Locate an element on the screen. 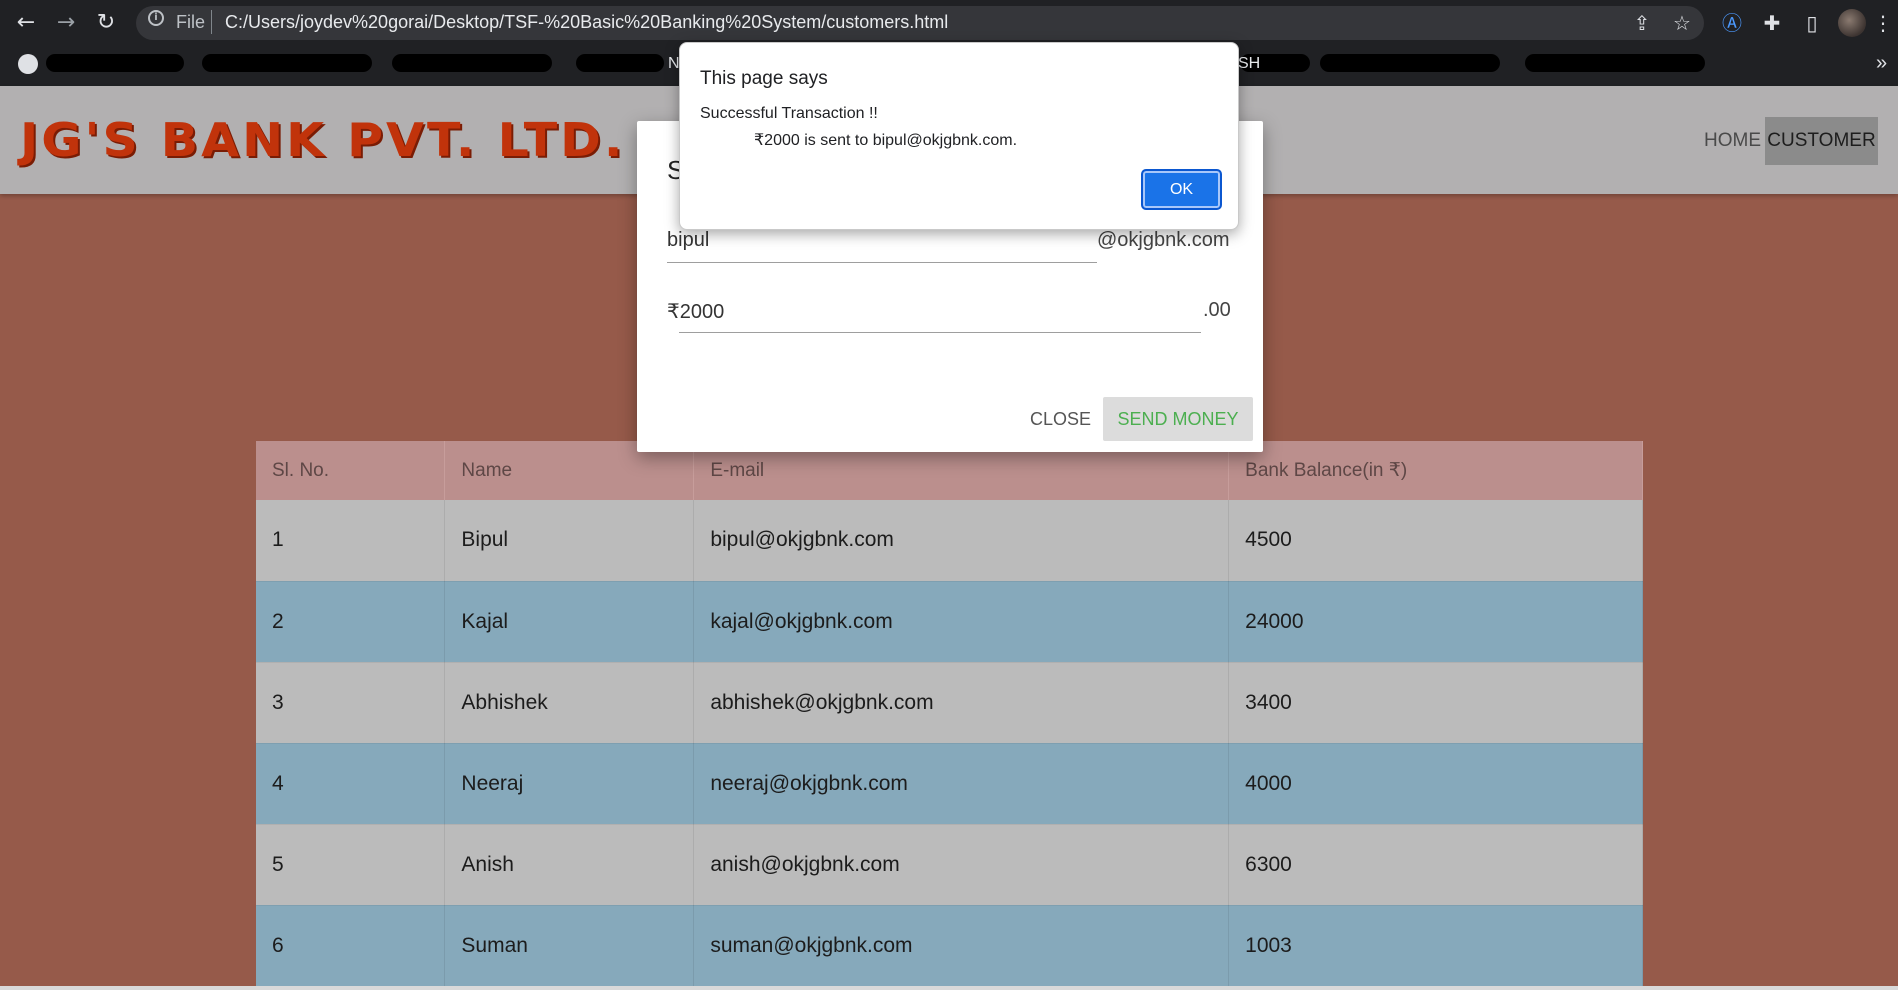 The height and width of the screenshot is (990, 1898). extension-a-icon: Ⓐ is located at coordinates (1732, 23).